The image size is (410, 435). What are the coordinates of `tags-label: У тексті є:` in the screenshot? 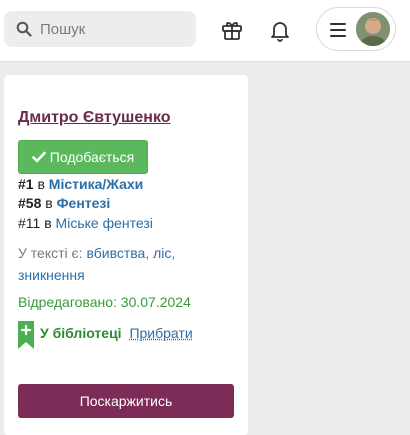 It's located at (50, 253).